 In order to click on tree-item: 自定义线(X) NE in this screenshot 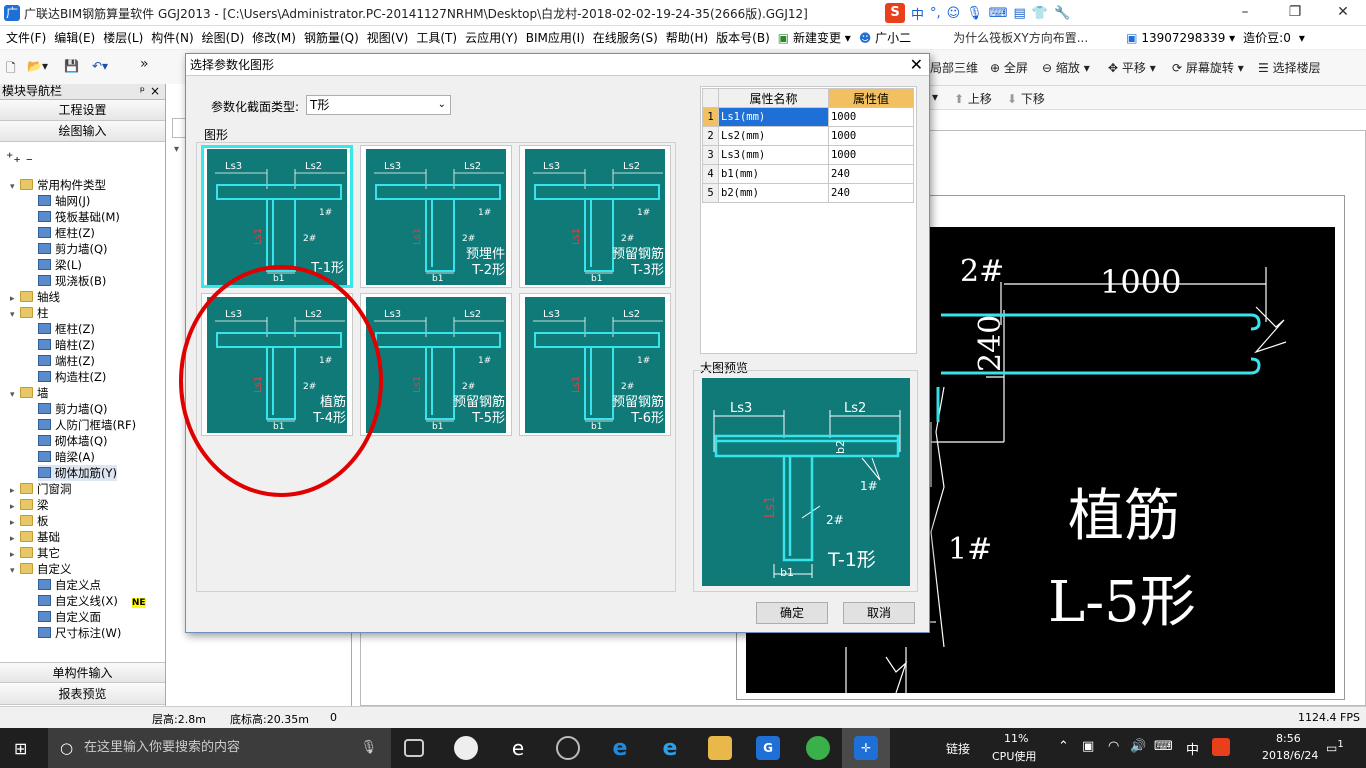, I will do `click(92, 601)`.